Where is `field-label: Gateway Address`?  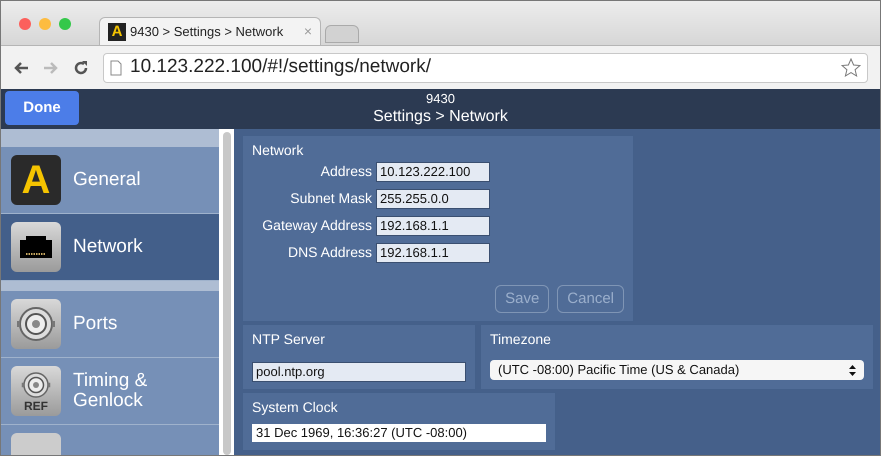 field-label: Gateway Address is located at coordinates (316, 225).